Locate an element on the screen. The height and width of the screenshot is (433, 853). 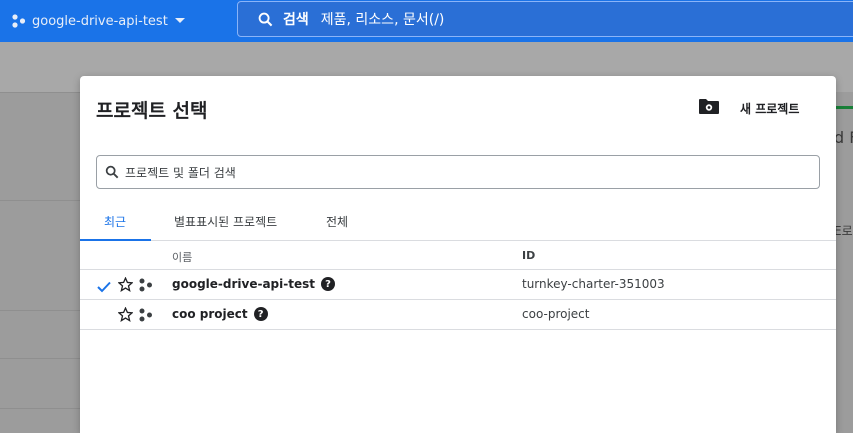
new-project-button: 새 프로젝트 is located at coordinates (748, 108).